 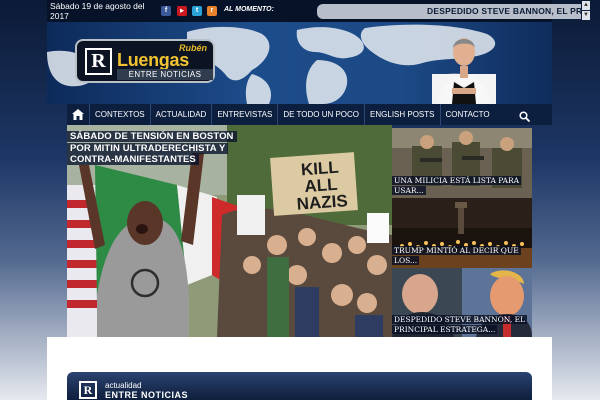 What do you see at coordinates (97, 11) in the screenshot?
I see `current-date: Sábado 19 de agosto del 2017` at bounding box center [97, 11].